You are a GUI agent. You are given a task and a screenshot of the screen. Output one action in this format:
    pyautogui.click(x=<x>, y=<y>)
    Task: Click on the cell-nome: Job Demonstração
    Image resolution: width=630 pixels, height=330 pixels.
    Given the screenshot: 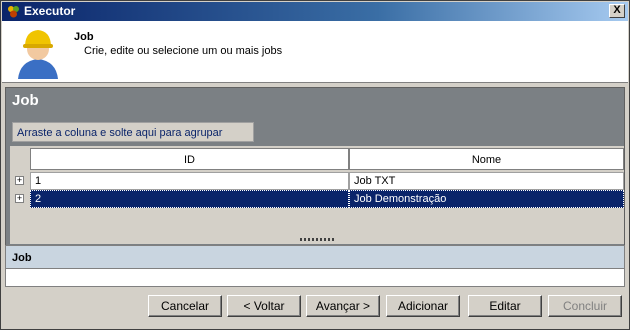 What is the action you would take?
    pyautogui.click(x=486, y=199)
    